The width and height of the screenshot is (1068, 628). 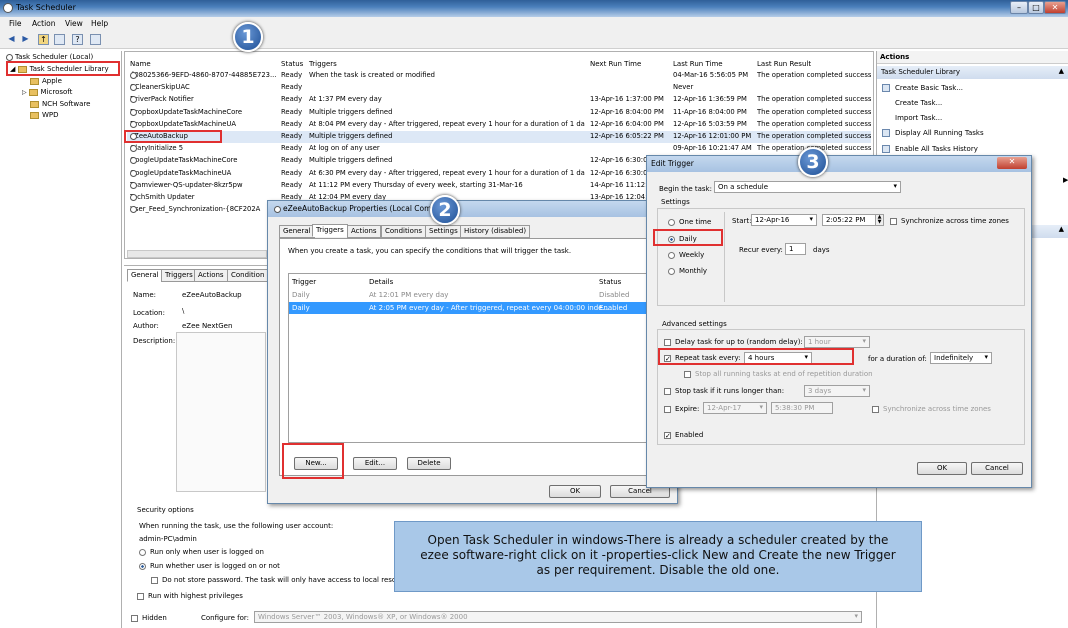 What do you see at coordinates (44, 115) in the screenshot?
I see `tree-item-wpd: WPD` at bounding box center [44, 115].